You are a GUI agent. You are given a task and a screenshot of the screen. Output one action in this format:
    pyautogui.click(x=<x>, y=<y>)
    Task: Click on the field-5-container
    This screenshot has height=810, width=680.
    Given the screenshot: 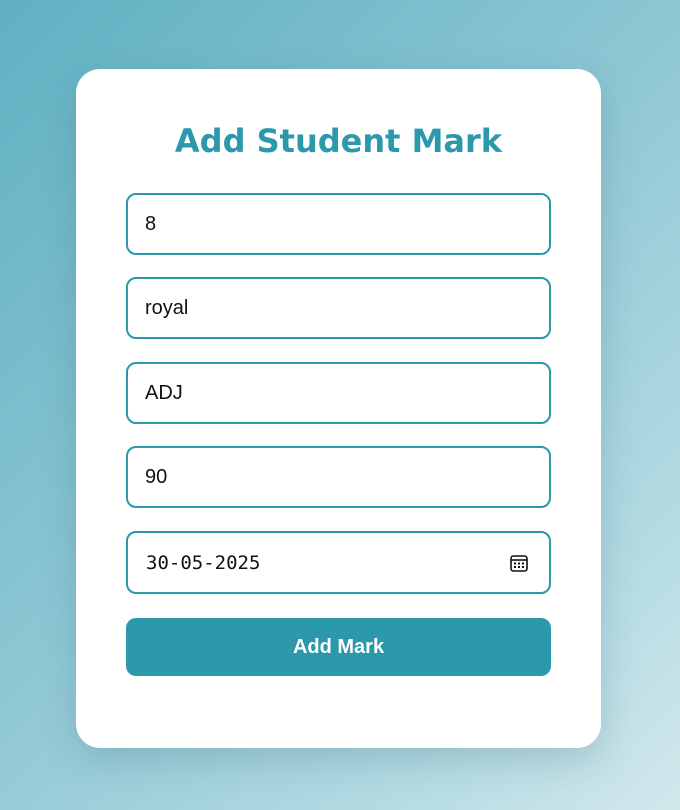 What is the action you would take?
    pyautogui.click(x=338, y=562)
    